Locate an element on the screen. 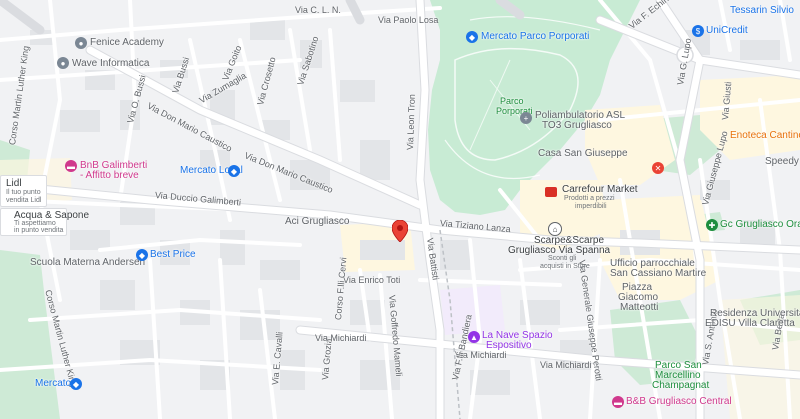  poi-aci-grugliasco: Aci Grugliasco is located at coordinates (317, 221).